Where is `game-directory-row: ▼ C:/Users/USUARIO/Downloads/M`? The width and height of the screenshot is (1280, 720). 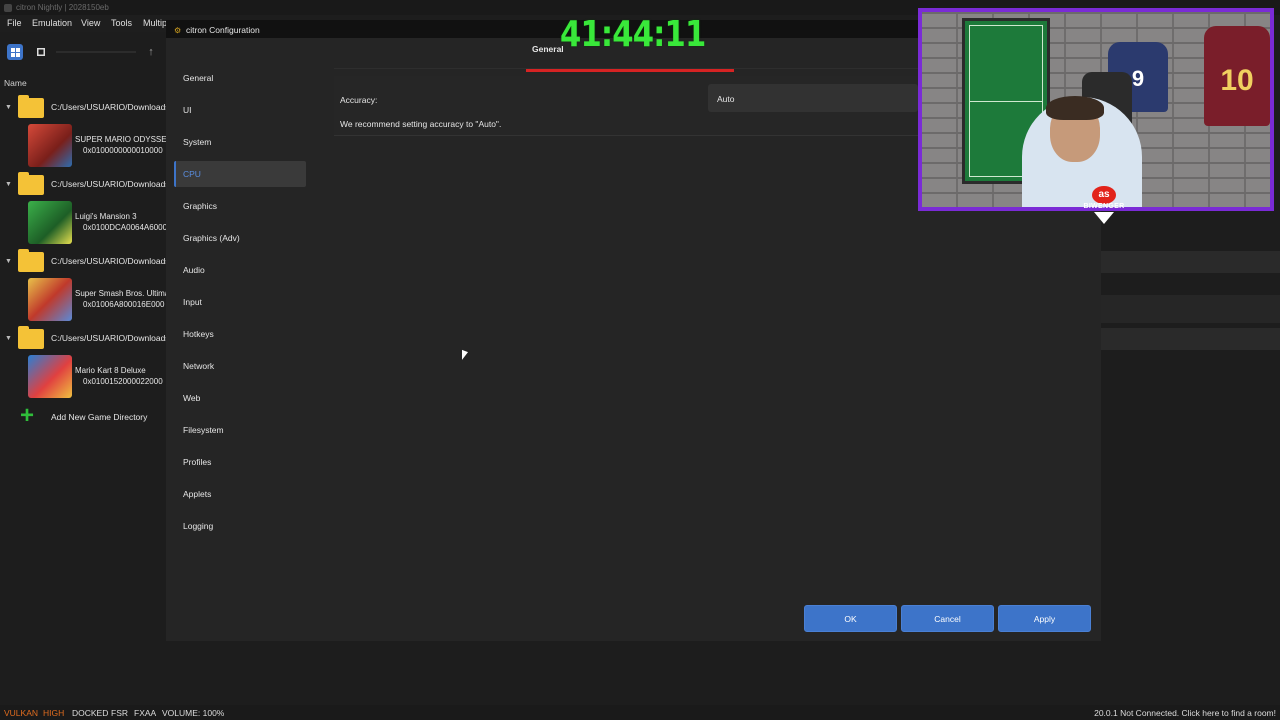
game-directory-row: ▼ C:/Users/USUARIO/Downloads/M is located at coordinates (85, 338).